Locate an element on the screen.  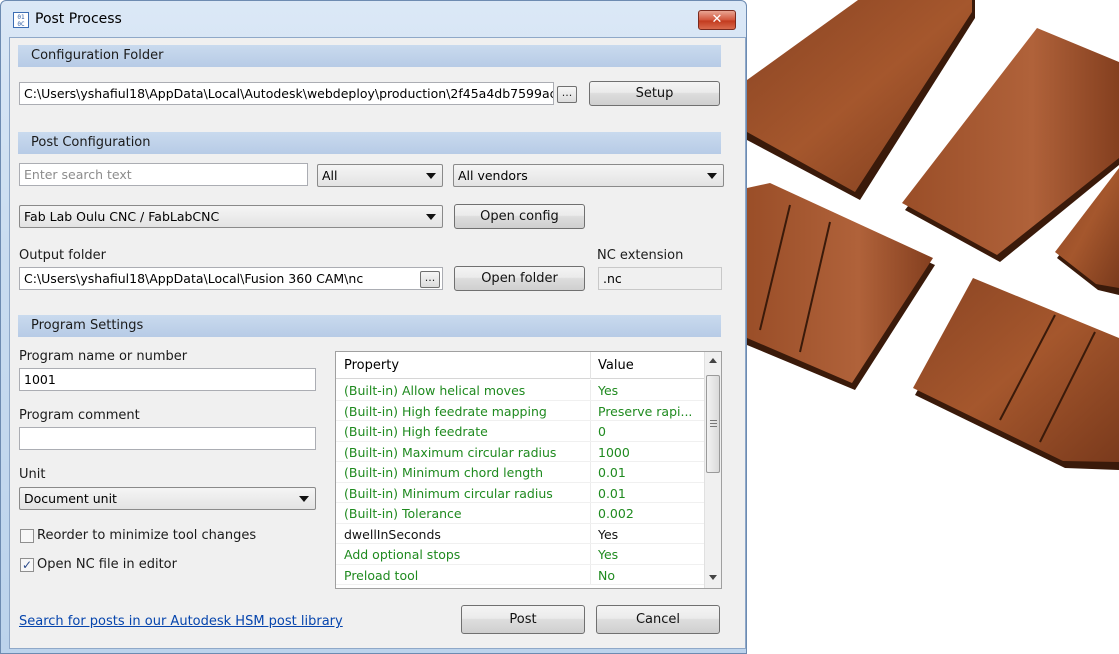
open-folder-button: Open folder is located at coordinates (519, 278).